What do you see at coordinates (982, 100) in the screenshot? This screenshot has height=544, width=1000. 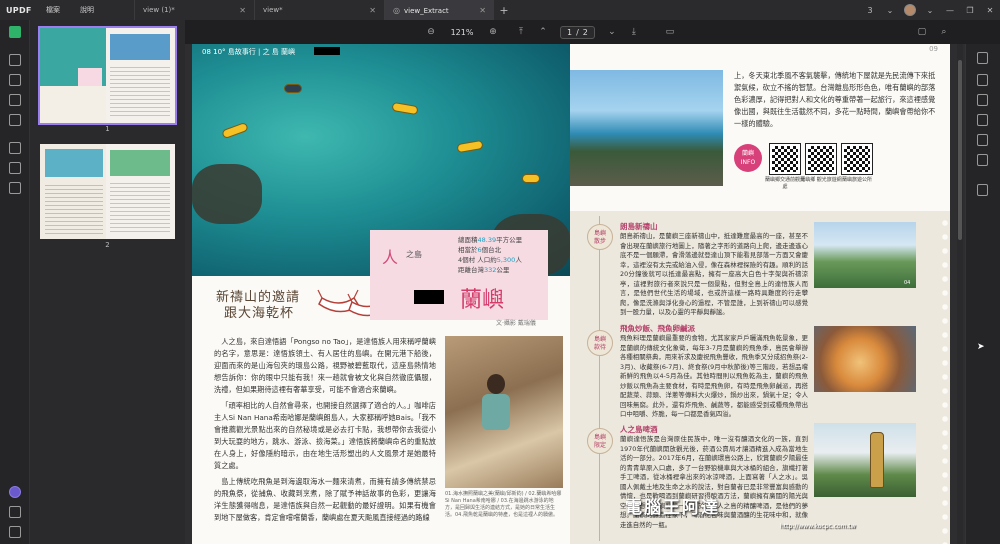 I see `protect-icon` at bounding box center [982, 100].